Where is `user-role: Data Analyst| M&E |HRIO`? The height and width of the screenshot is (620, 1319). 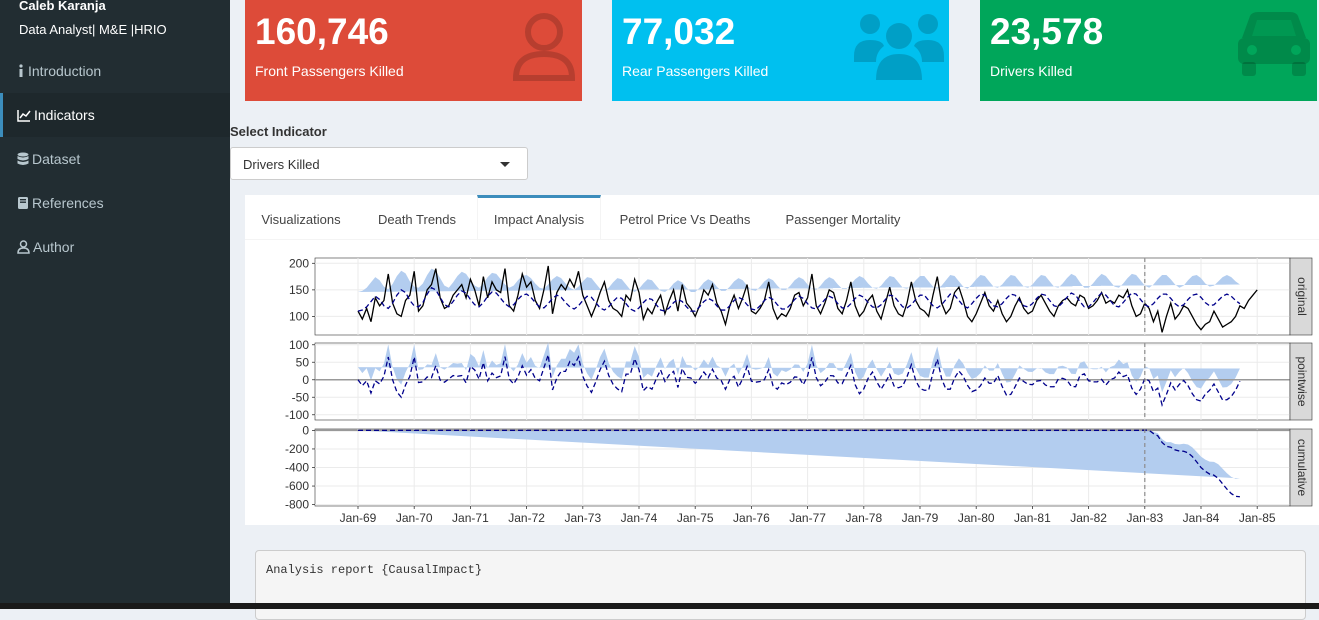
user-role: Data Analyst| M&E |HRIO is located at coordinates (93, 29).